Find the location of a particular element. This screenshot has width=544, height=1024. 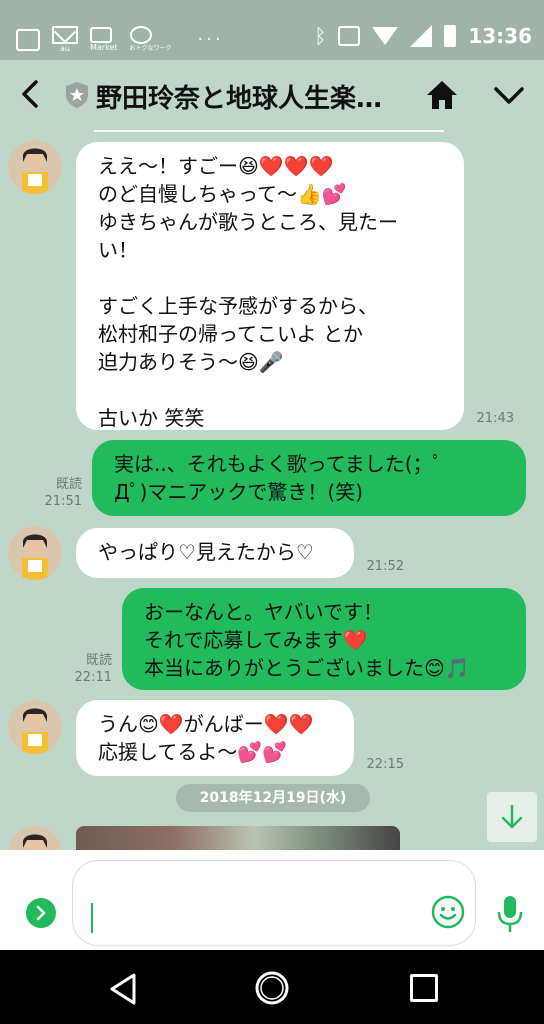

scroll-to-bottom-button is located at coordinates (512, 817).